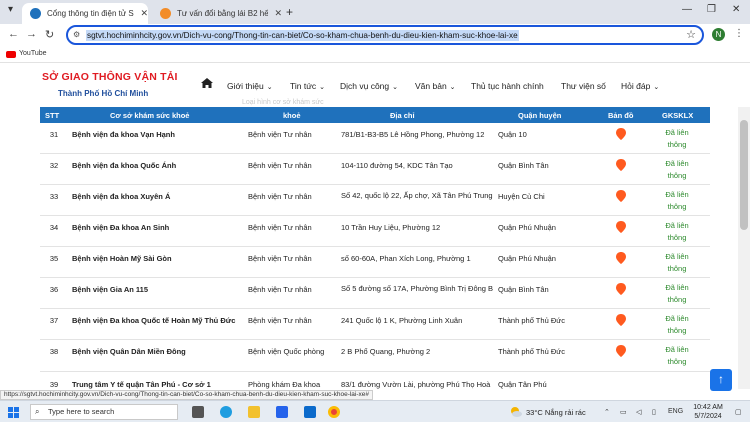  What do you see at coordinates (310, 412) in the screenshot?
I see `mail-icon` at bounding box center [310, 412].